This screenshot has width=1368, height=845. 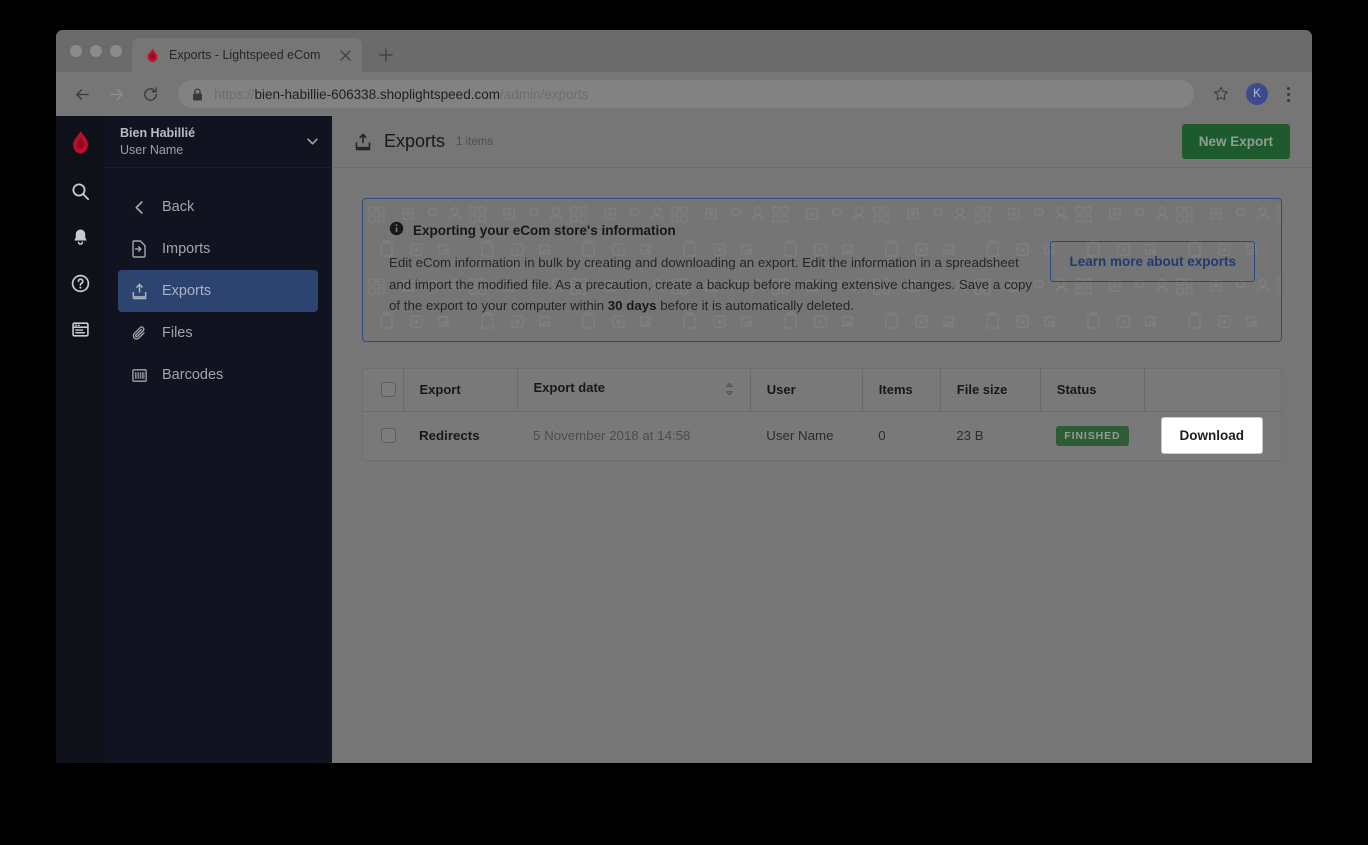 I want to click on store-identity: Bien Habillié User Name, so click(x=213, y=141).